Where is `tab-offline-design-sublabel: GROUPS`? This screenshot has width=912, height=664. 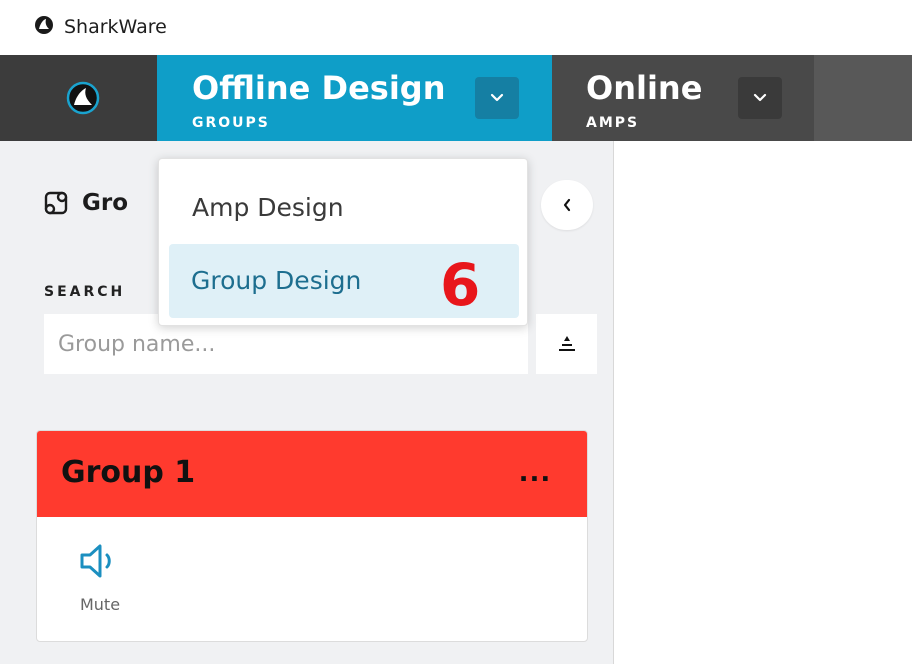
tab-offline-design-sublabel: GROUPS is located at coordinates (231, 123).